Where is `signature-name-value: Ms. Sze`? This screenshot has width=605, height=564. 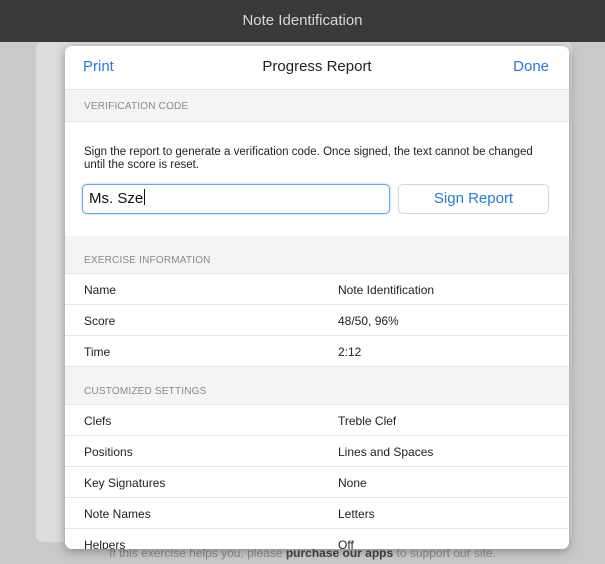
signature-name-value: Ms. Sze is located at coordinates (116, 198).